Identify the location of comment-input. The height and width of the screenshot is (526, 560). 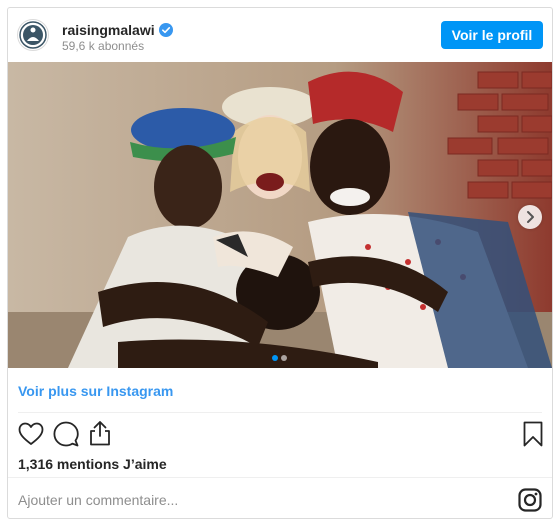
(258, 500).